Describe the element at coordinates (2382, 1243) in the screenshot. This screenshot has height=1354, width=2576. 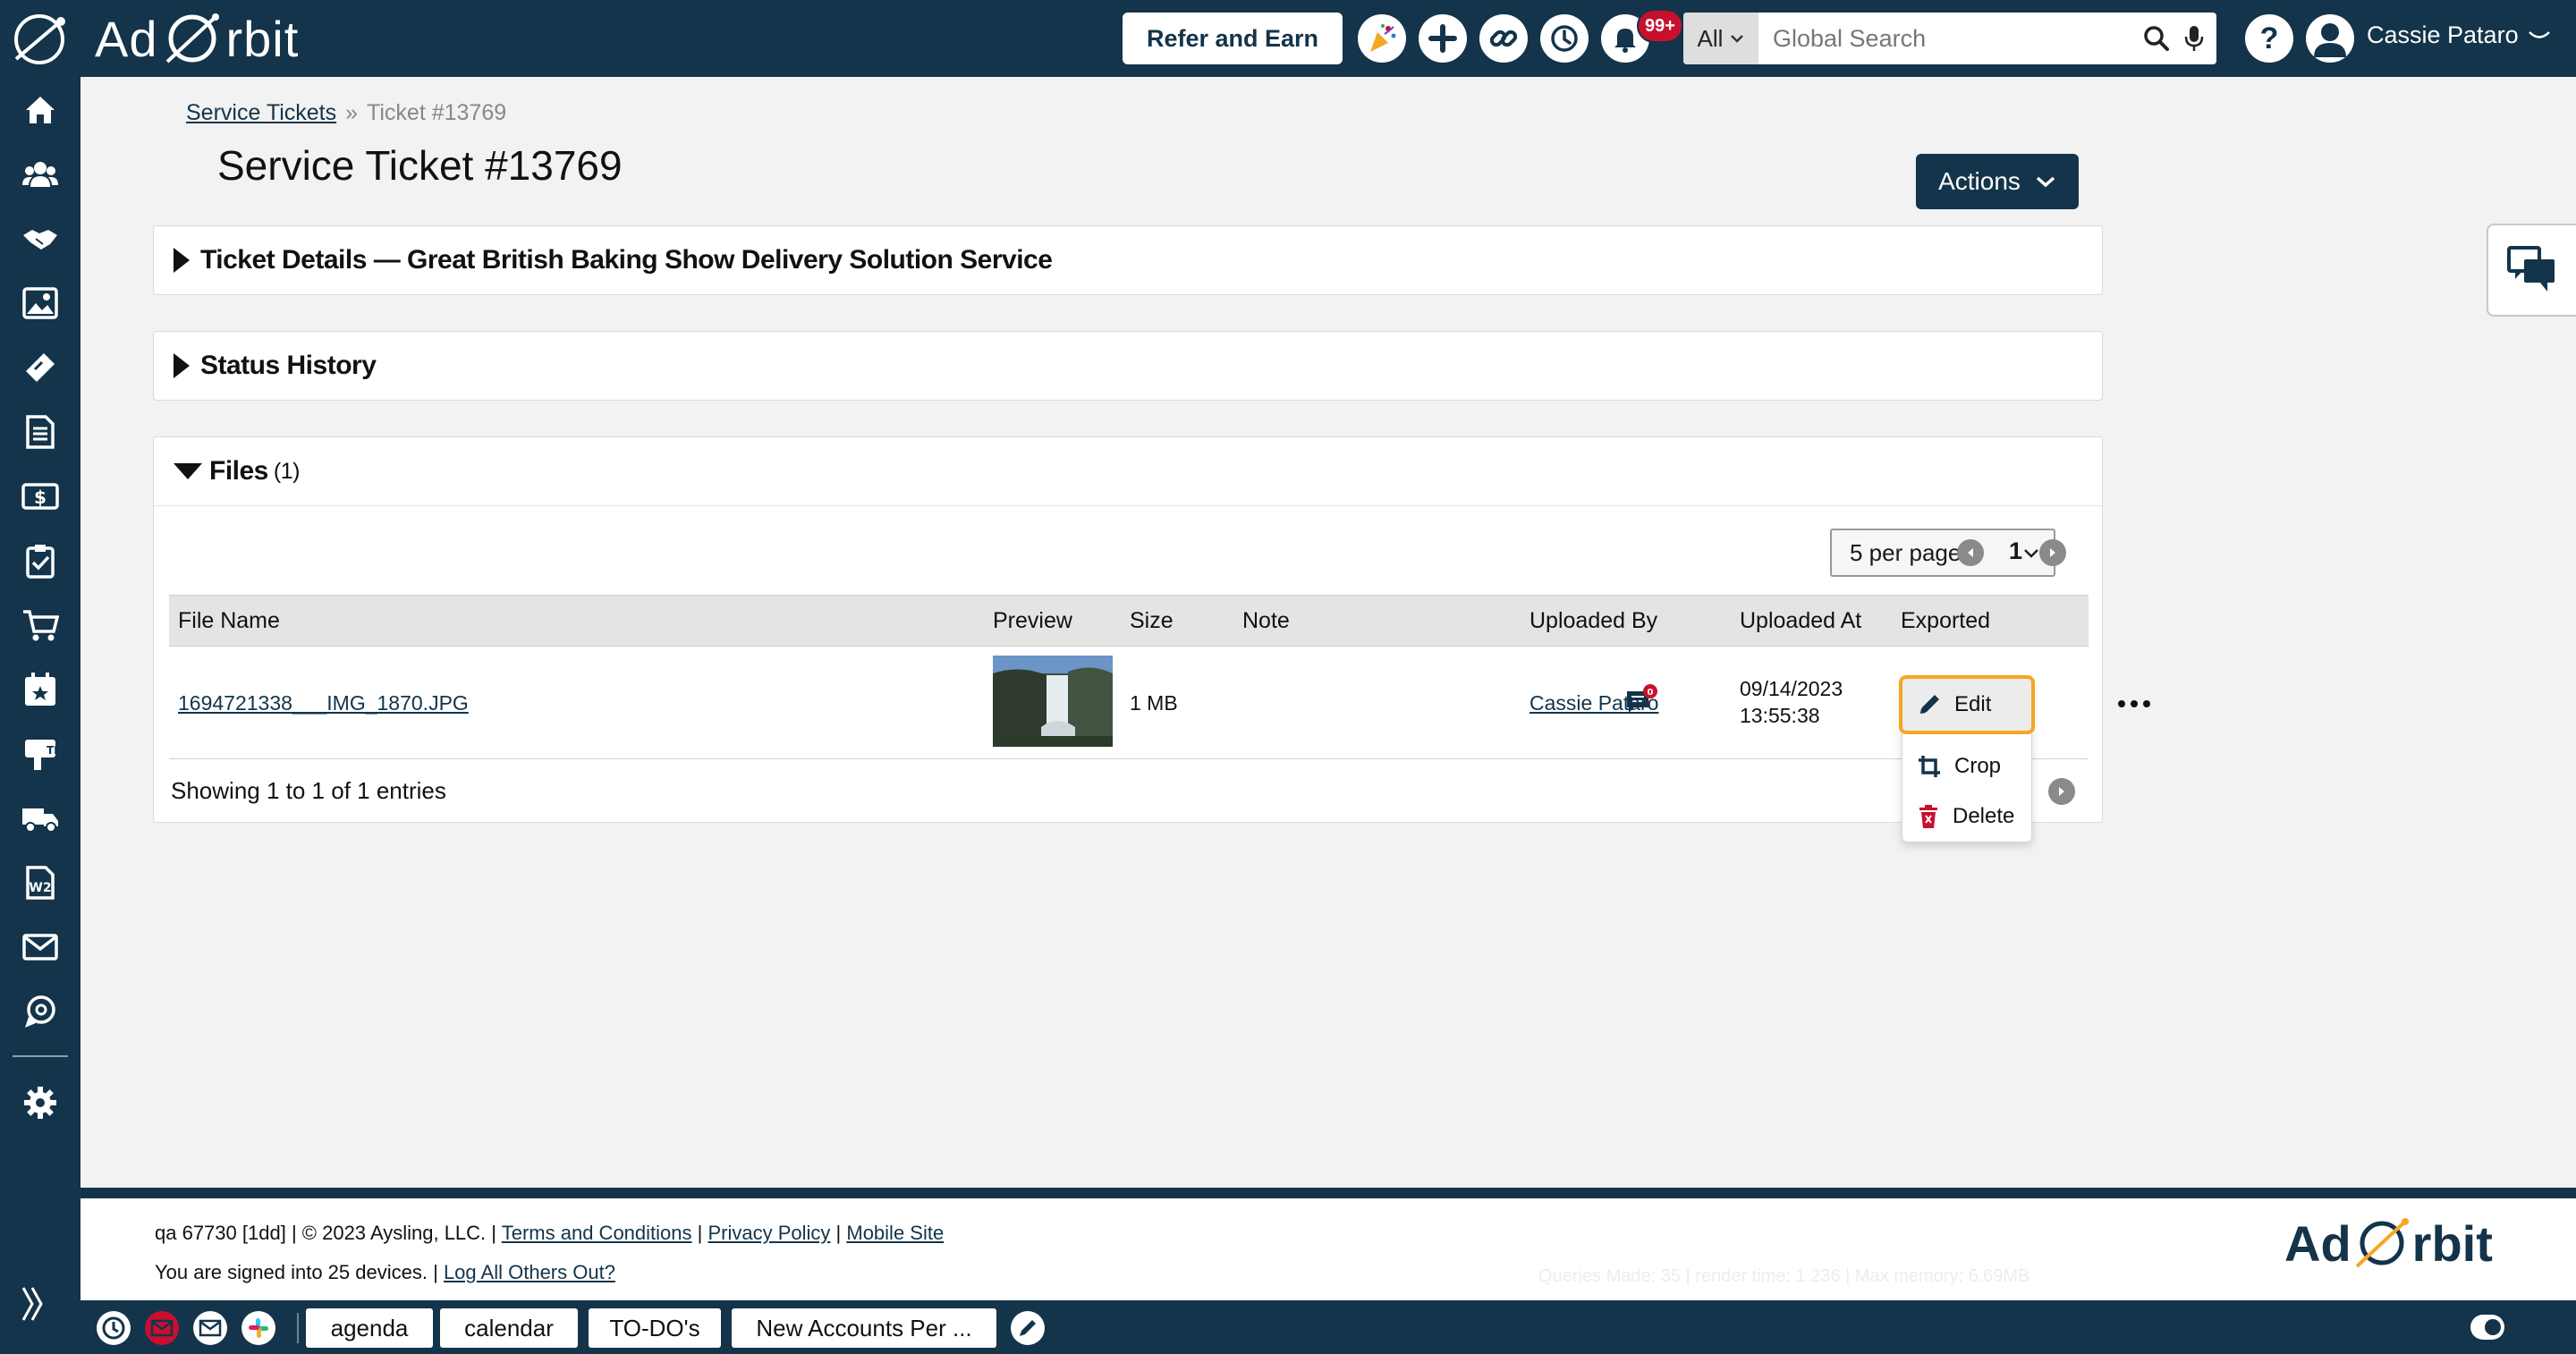
I see `footer-orbit-icon` at that location.